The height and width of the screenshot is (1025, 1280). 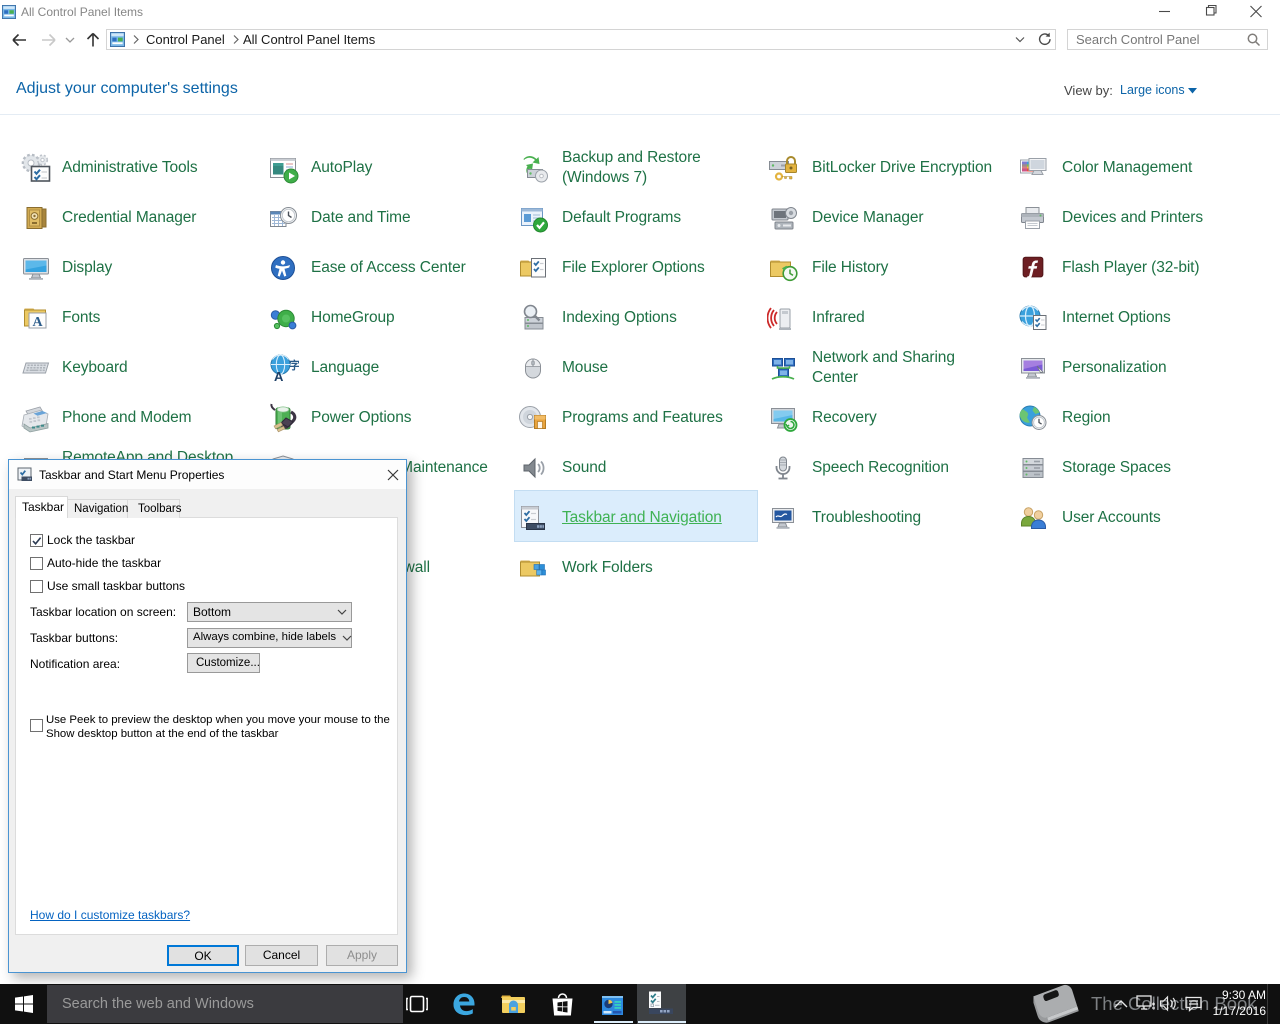 I want to click on svg-text: 字, so click(x=294, y=365).